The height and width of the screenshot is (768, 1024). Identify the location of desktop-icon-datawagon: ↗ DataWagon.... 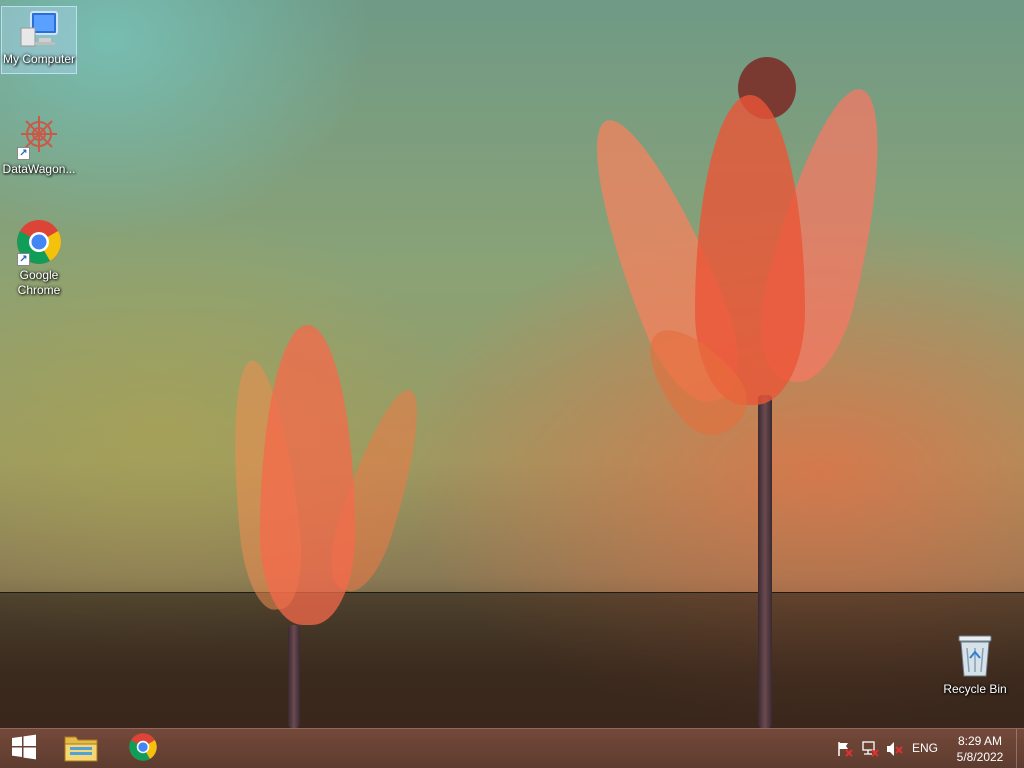
(39, 142).